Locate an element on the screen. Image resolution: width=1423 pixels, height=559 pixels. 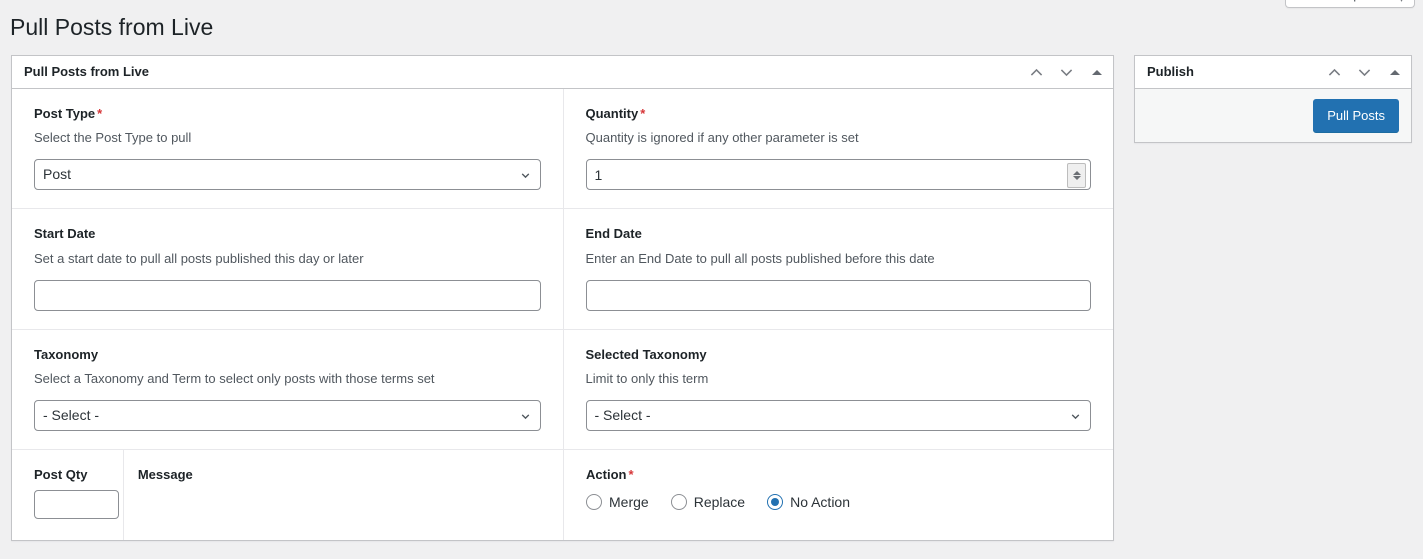
radio-merge-dot is located at coordinates (594, 502).